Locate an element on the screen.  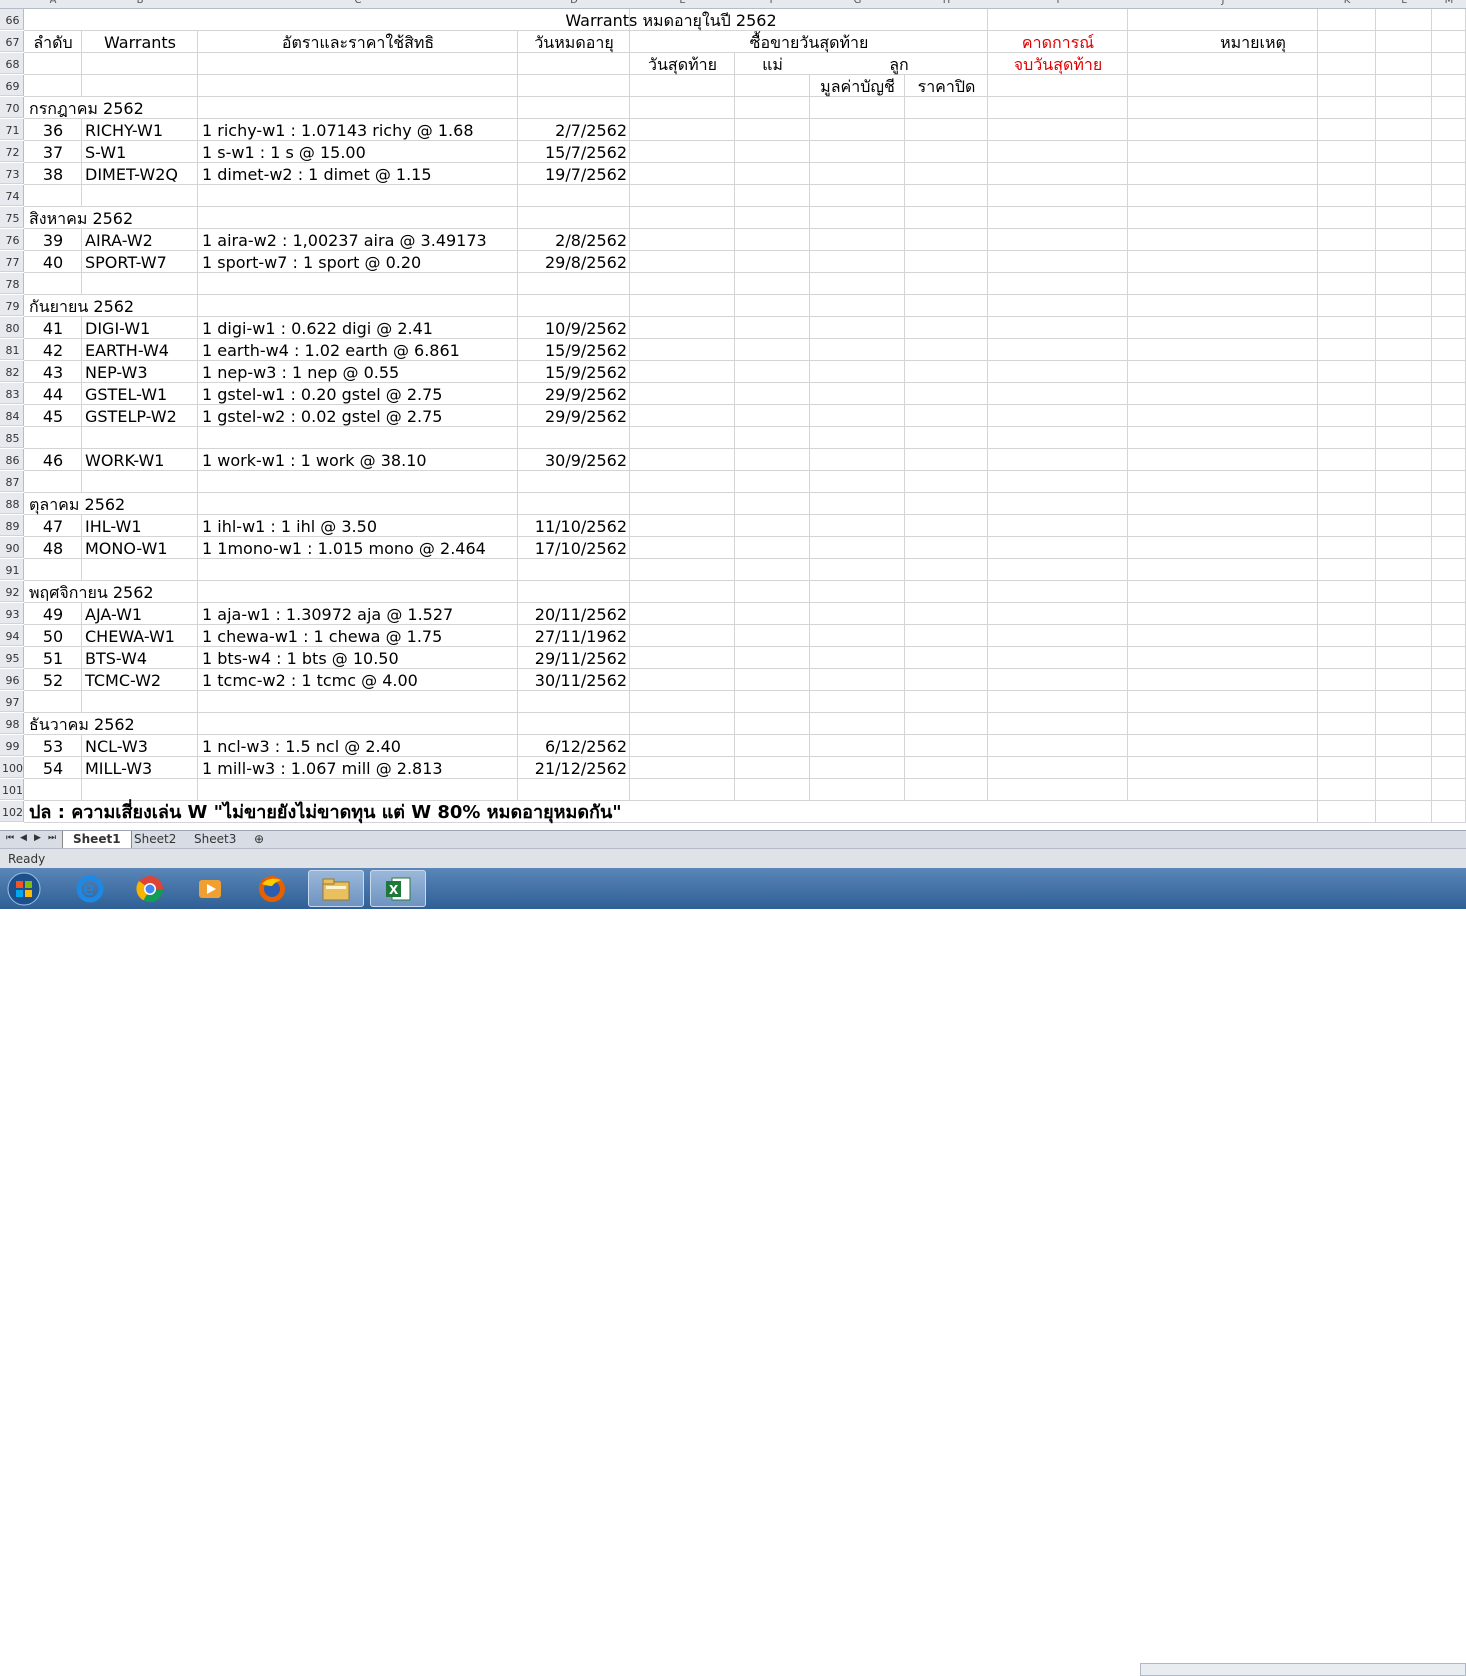
cell-no: 54 is located at coordinates (53, 768).